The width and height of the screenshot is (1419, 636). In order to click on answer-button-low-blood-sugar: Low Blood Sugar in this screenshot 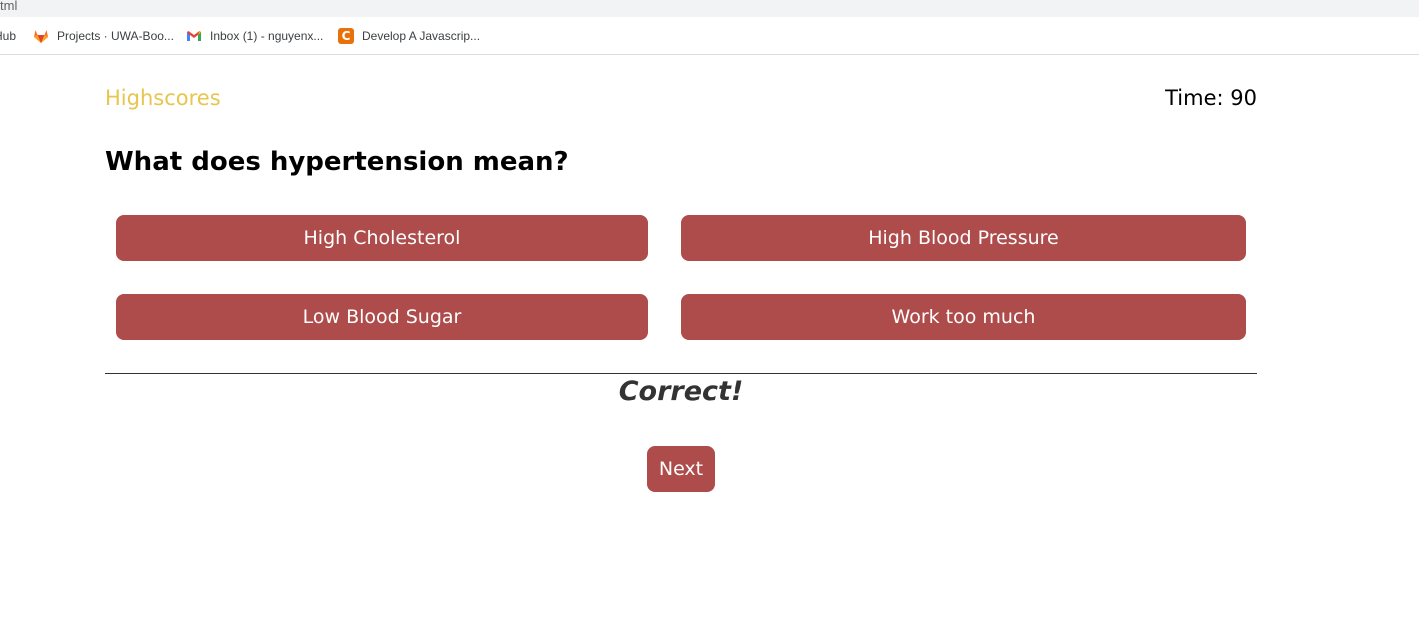, I will do `click(382, 317)`.